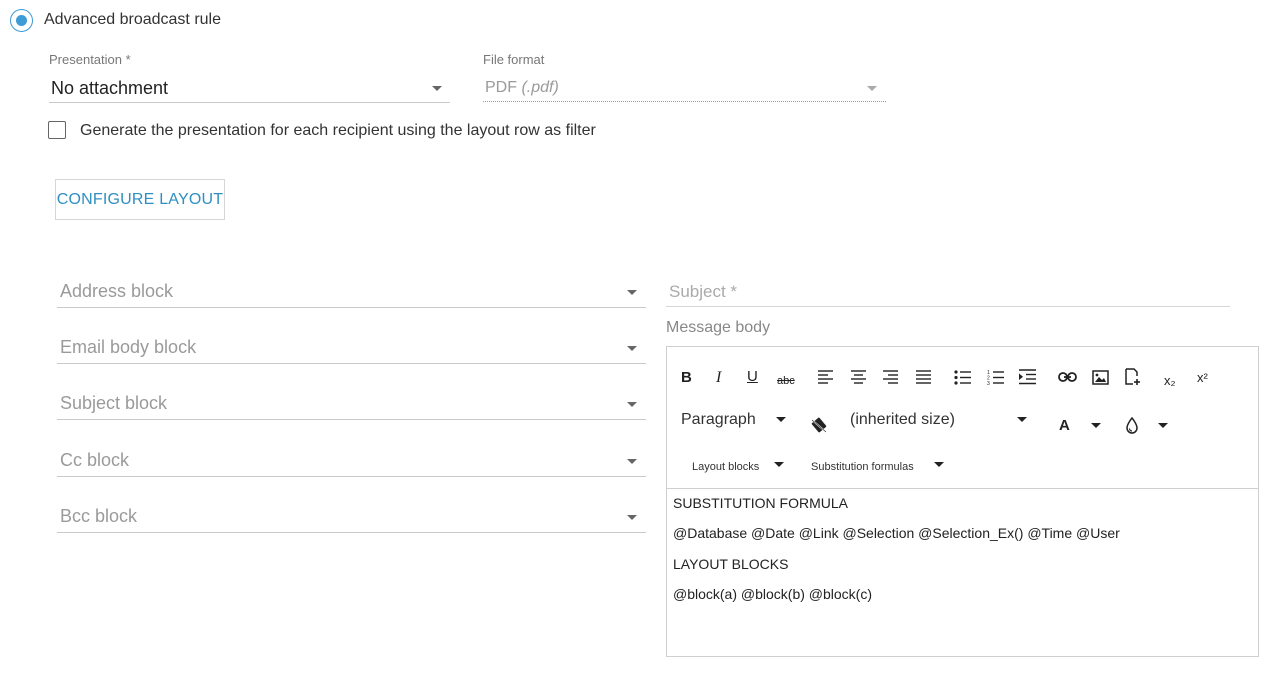 This screenshot has width=1278, height=677. What do you see at coordinates (684, 89) in the screenshot?
I see `file-format-select: PDF (.pdf)` at bounding box center [684, 89].